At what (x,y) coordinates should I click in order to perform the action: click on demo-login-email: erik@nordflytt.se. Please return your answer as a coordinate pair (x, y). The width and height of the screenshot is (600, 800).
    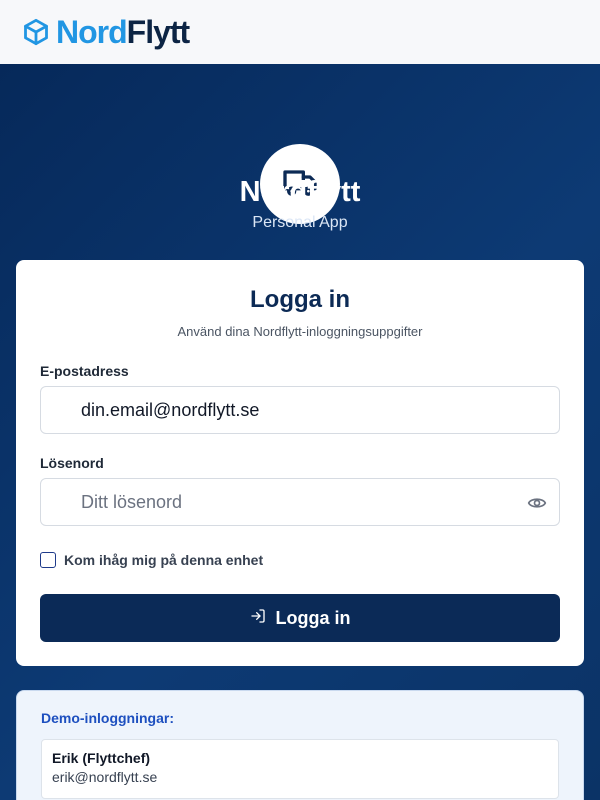
    Looking at the image, I should click on (105, 777).